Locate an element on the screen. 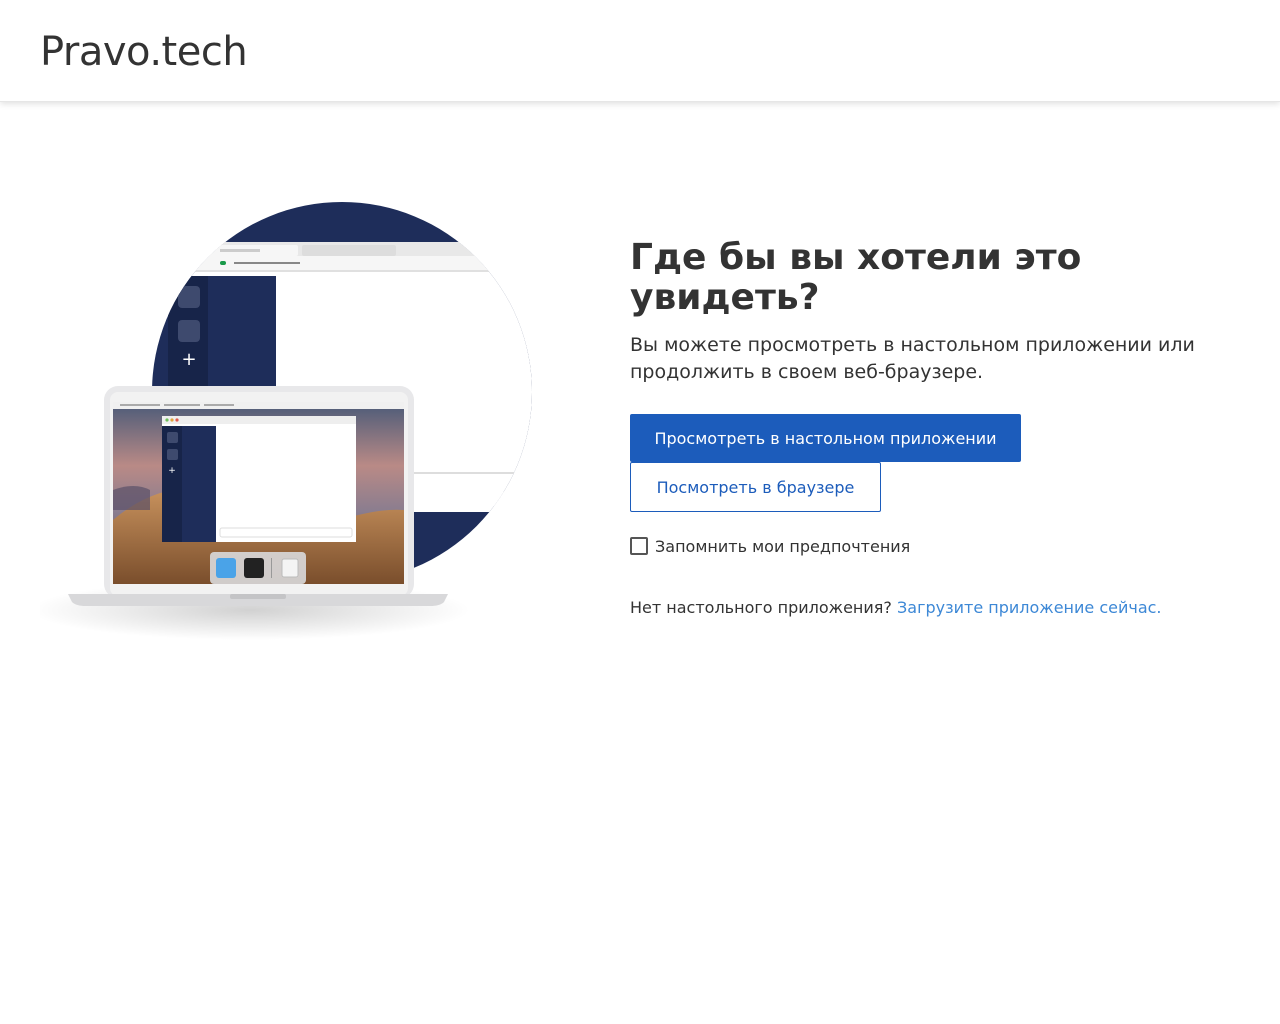  brand-logo: Pravo.tech is located at coordinates (144, 52).